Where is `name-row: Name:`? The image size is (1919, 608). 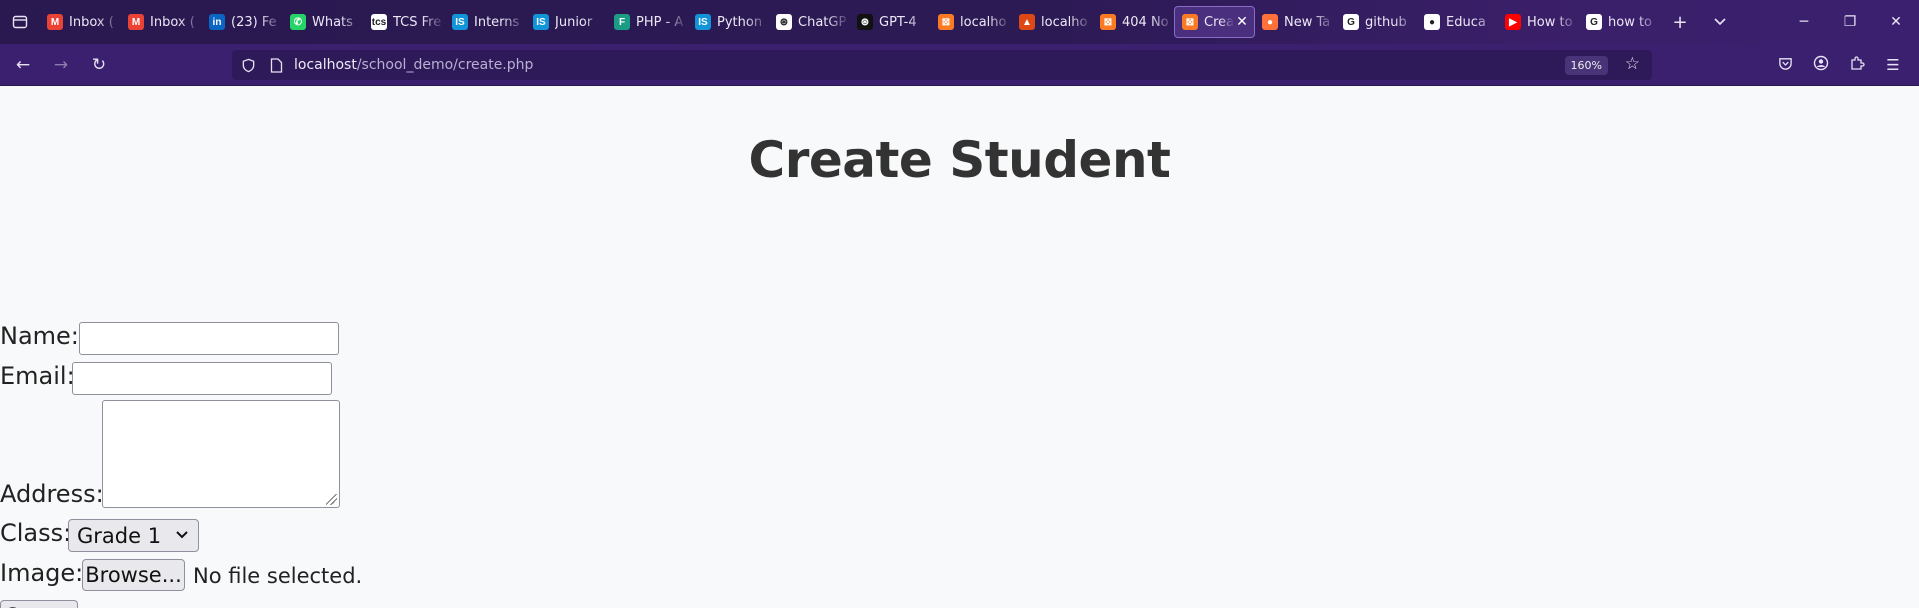 name-row: Name: is located at coordinates (39, 336).